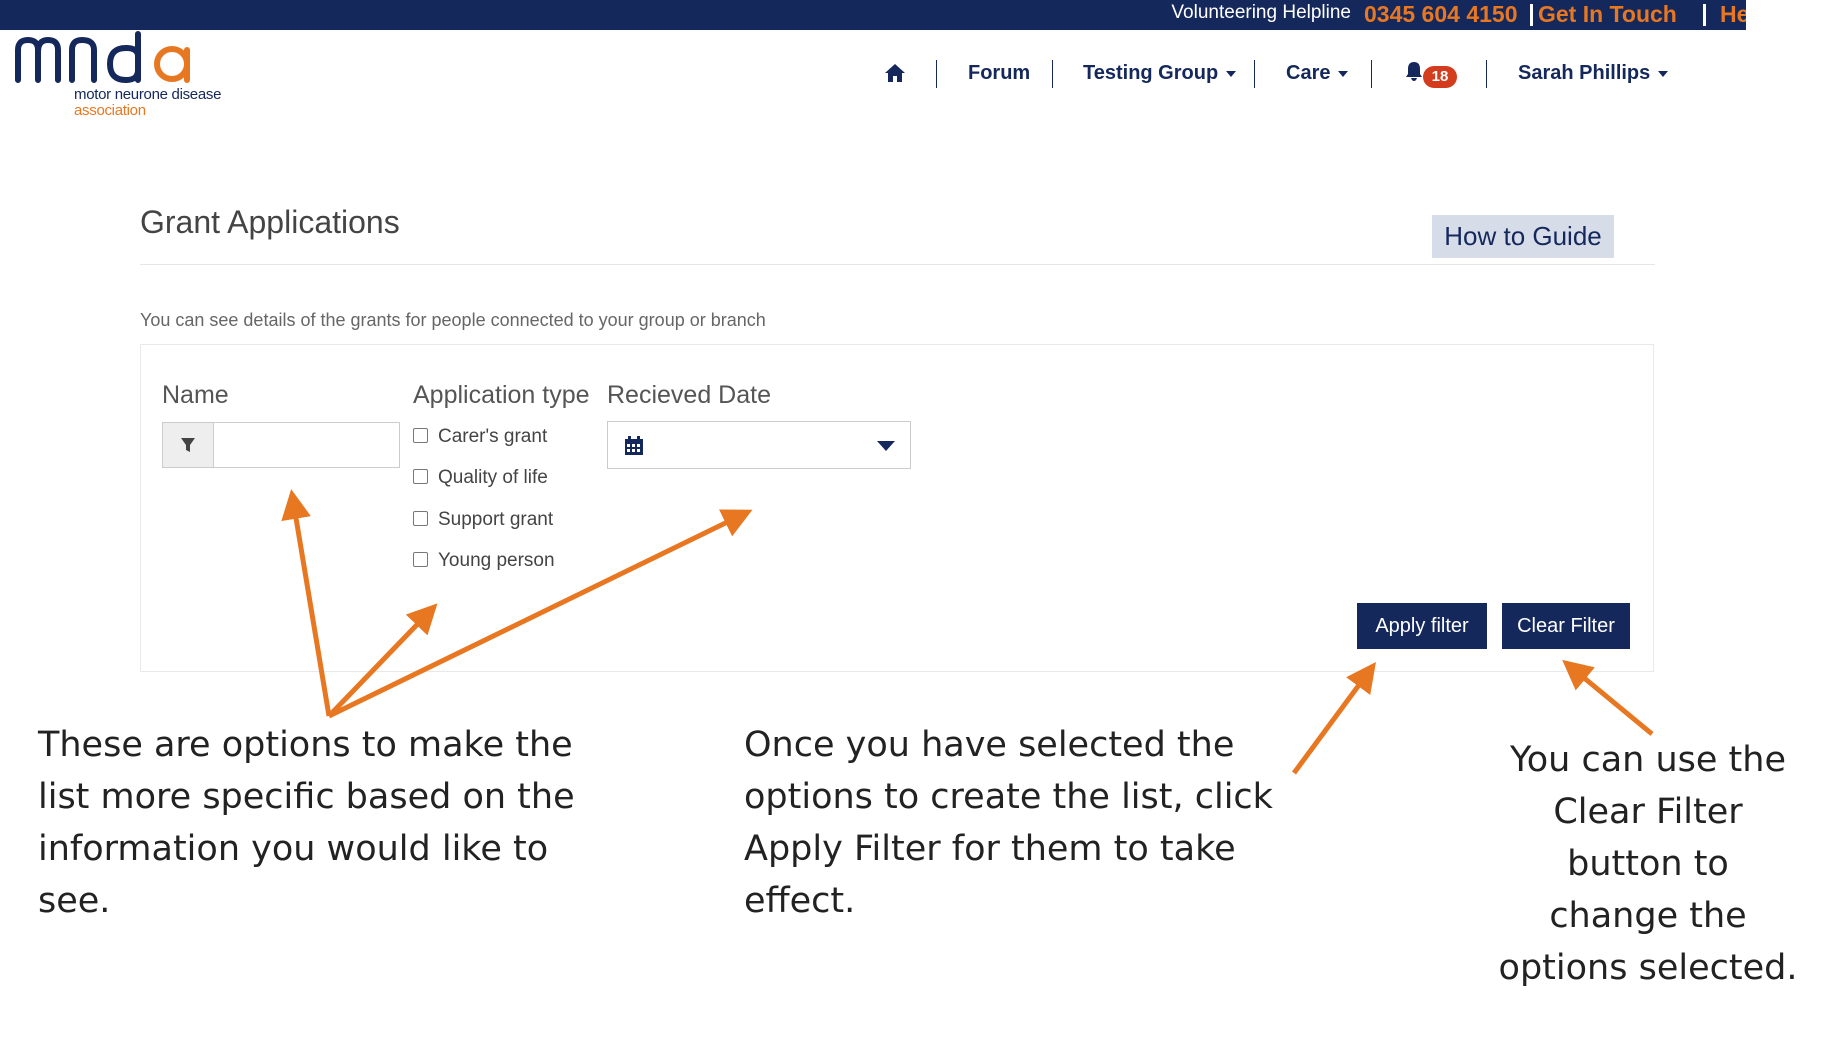 The image size is (1828, 1054). I want to click on checkbox-support-grant: Support grant, so click(483, 520).